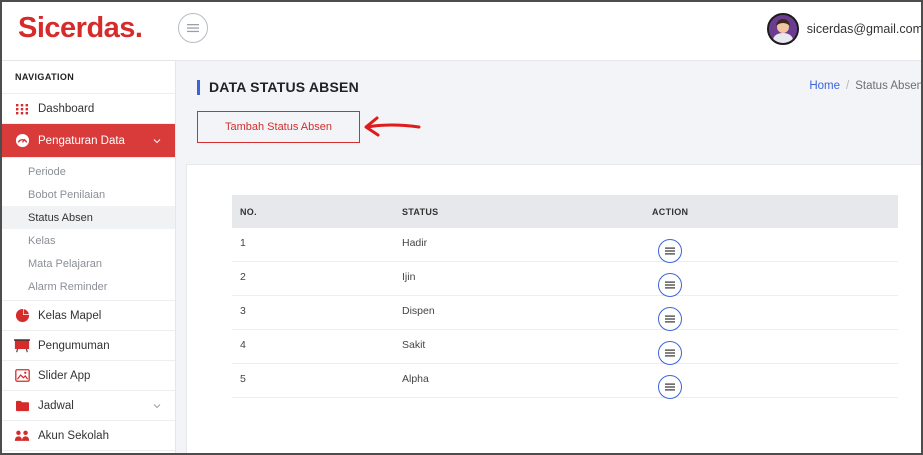 Image resolution: width=923 pixels, height=455 pixels. What do you see at coordinates (284, 87) in the screenshot?
I see `page-title-text: DATA STATUS ABSEN` at bounding box center [284, 87].